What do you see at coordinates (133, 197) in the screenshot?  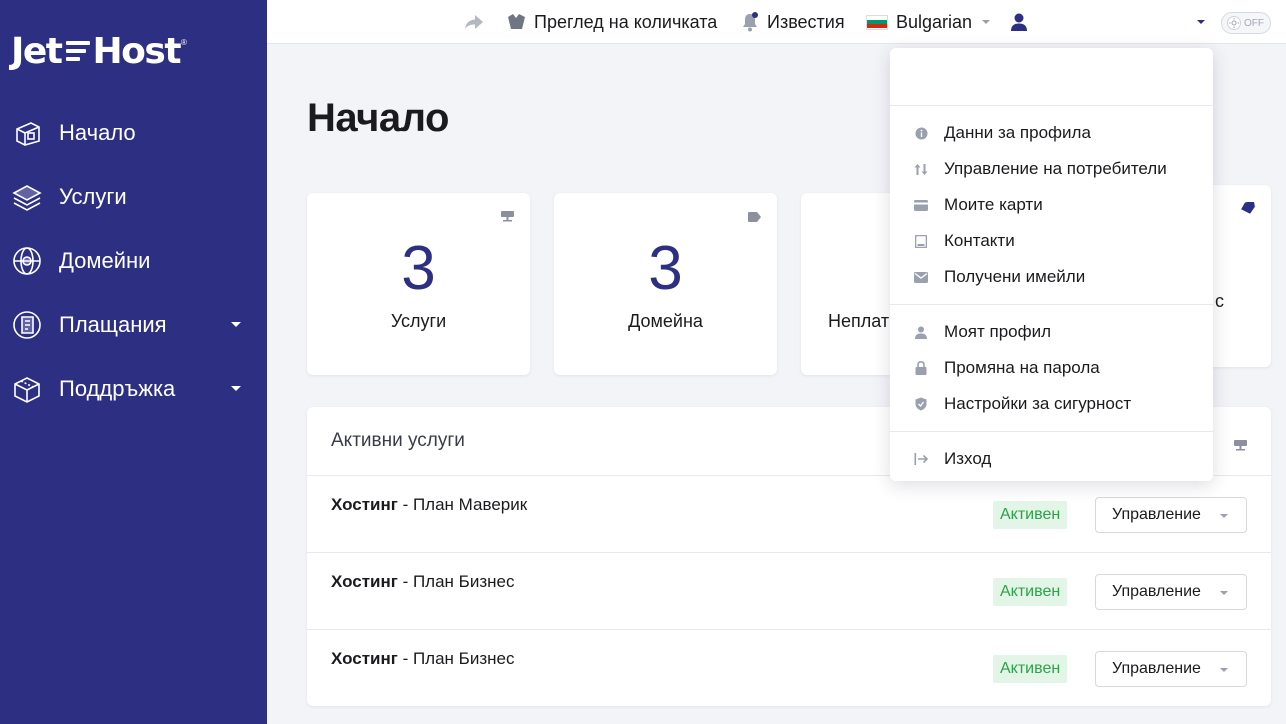 I see `sidebar-item-services: Услуги` at bounding box center [133, 197].